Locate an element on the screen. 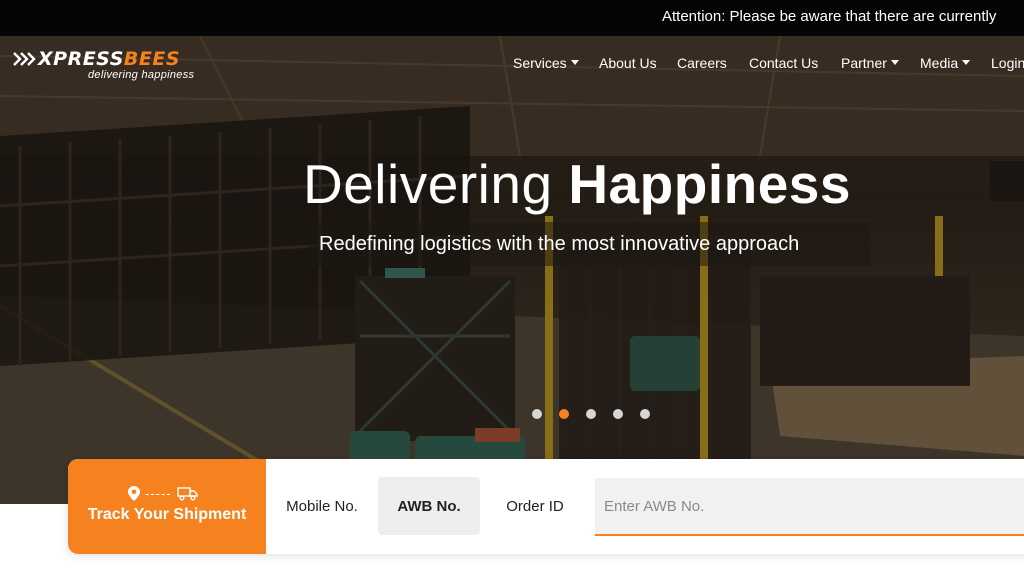  hero-title-bold: Happiness is located at coordinates (709, 184).